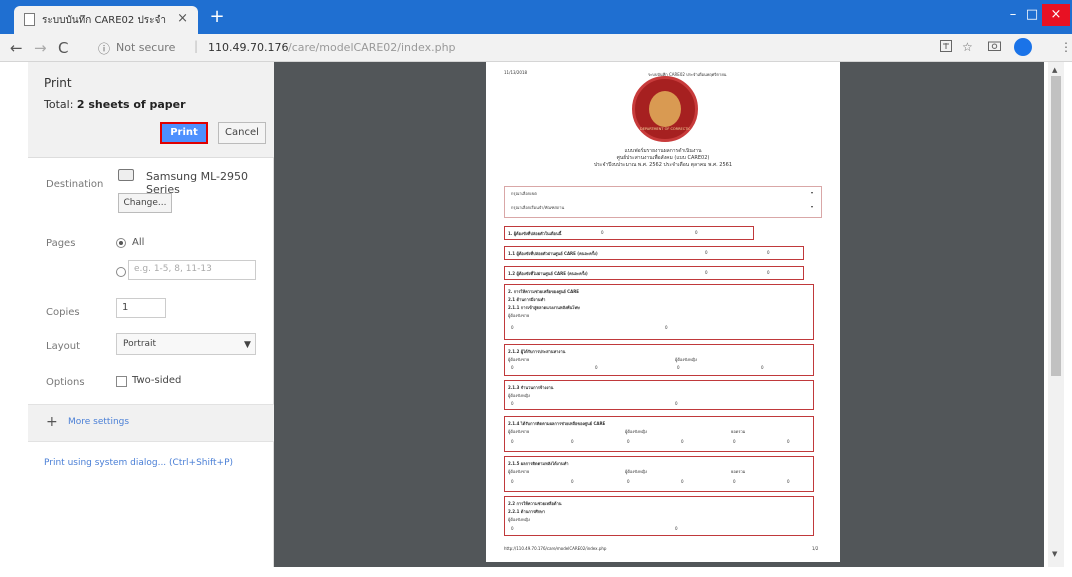 This screenshot has width=1072, height=577. Describe the element at coordinates (659, 395) in the screenshot. I see `section-2-1-3: 2.1.3 จำนวนการจ้างงาน ผู้ต้องขังหญิง 0 0` at that location.